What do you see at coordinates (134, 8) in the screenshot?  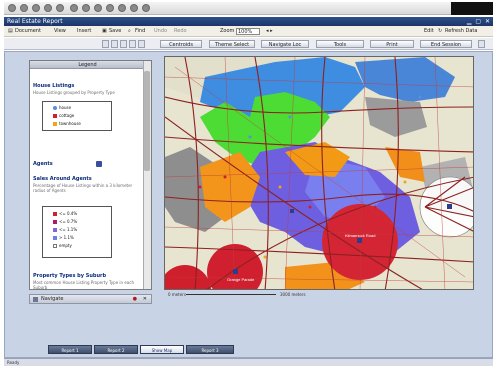 I see `edit-icon` at bounding box center [134, 8].